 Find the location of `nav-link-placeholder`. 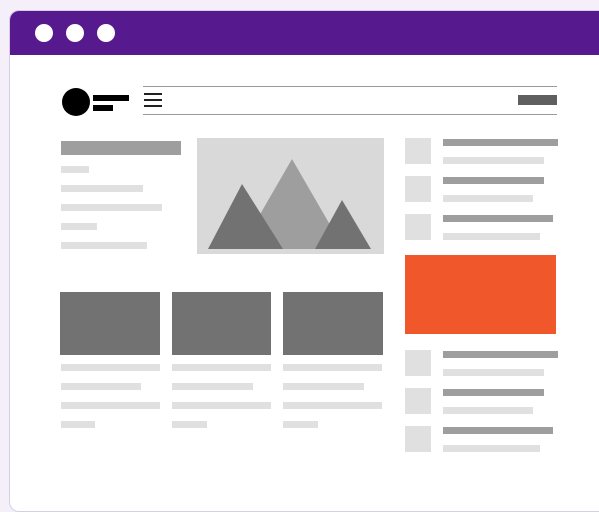

nav-link-placeholder is located at coordinates (537, 100).